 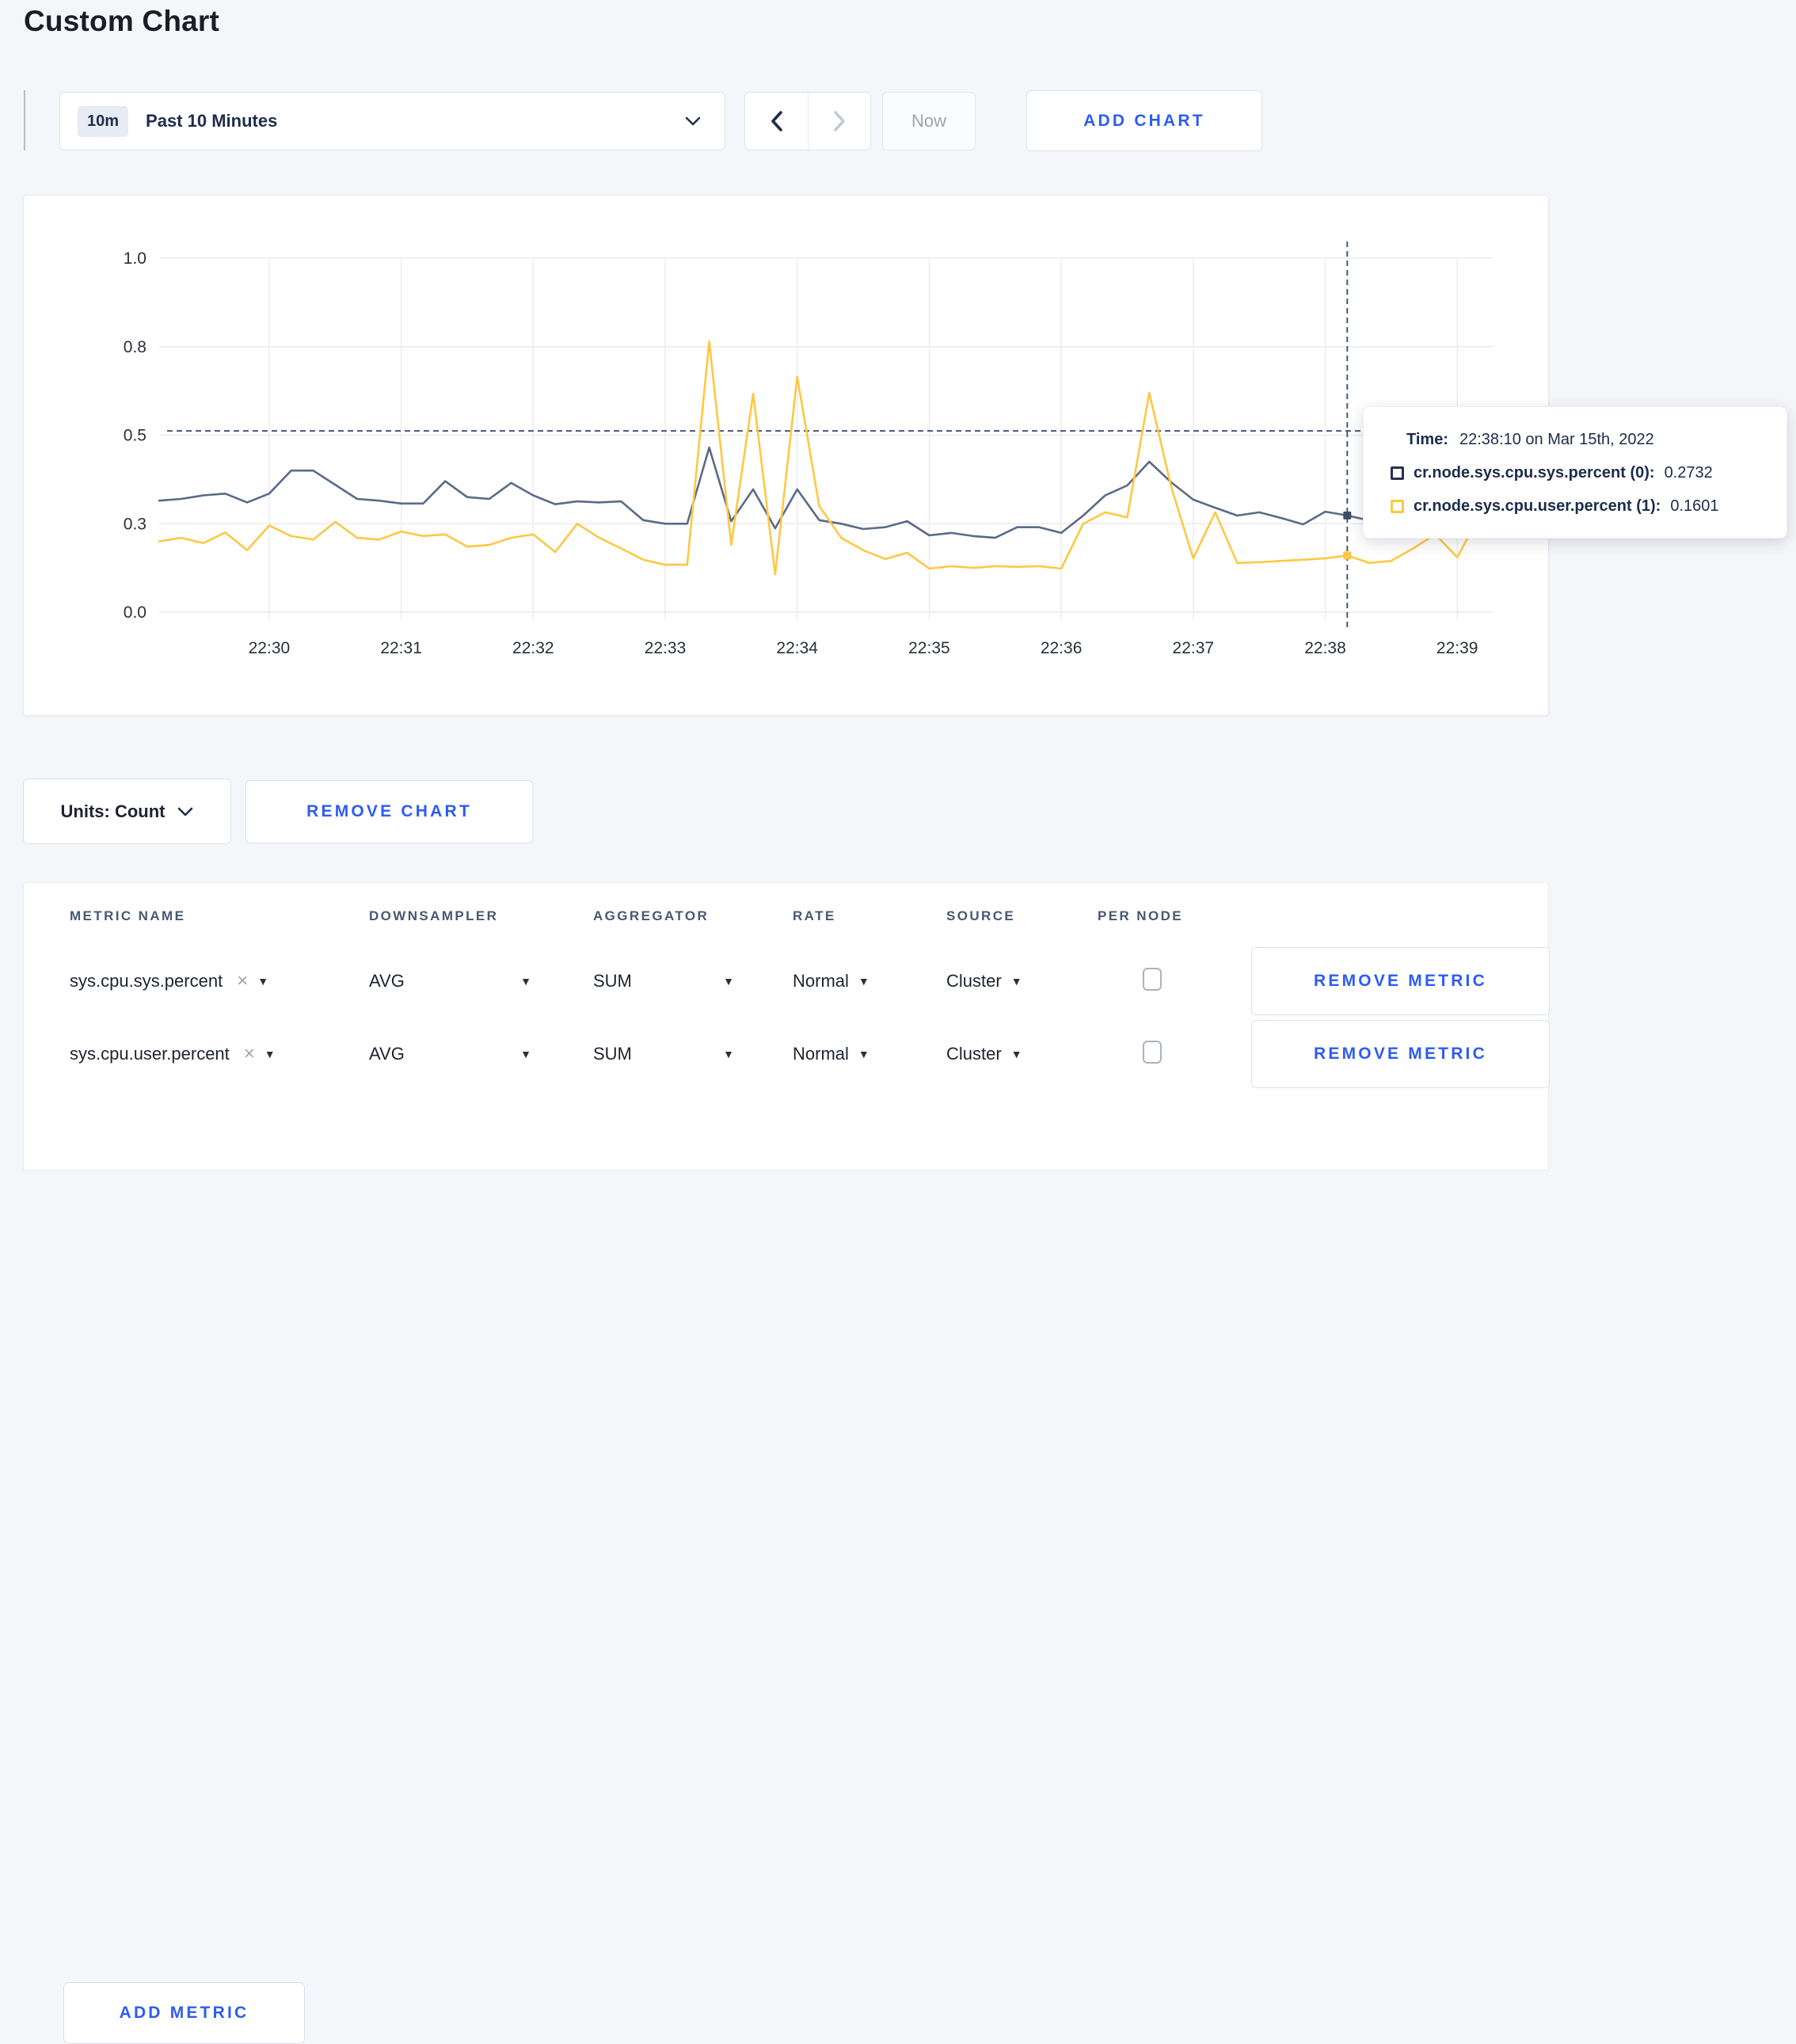 What do you see at coordinates (135, 524) in the screenshot?
I see `y-tick-label: 0.3` at bounding box center [135, 524].